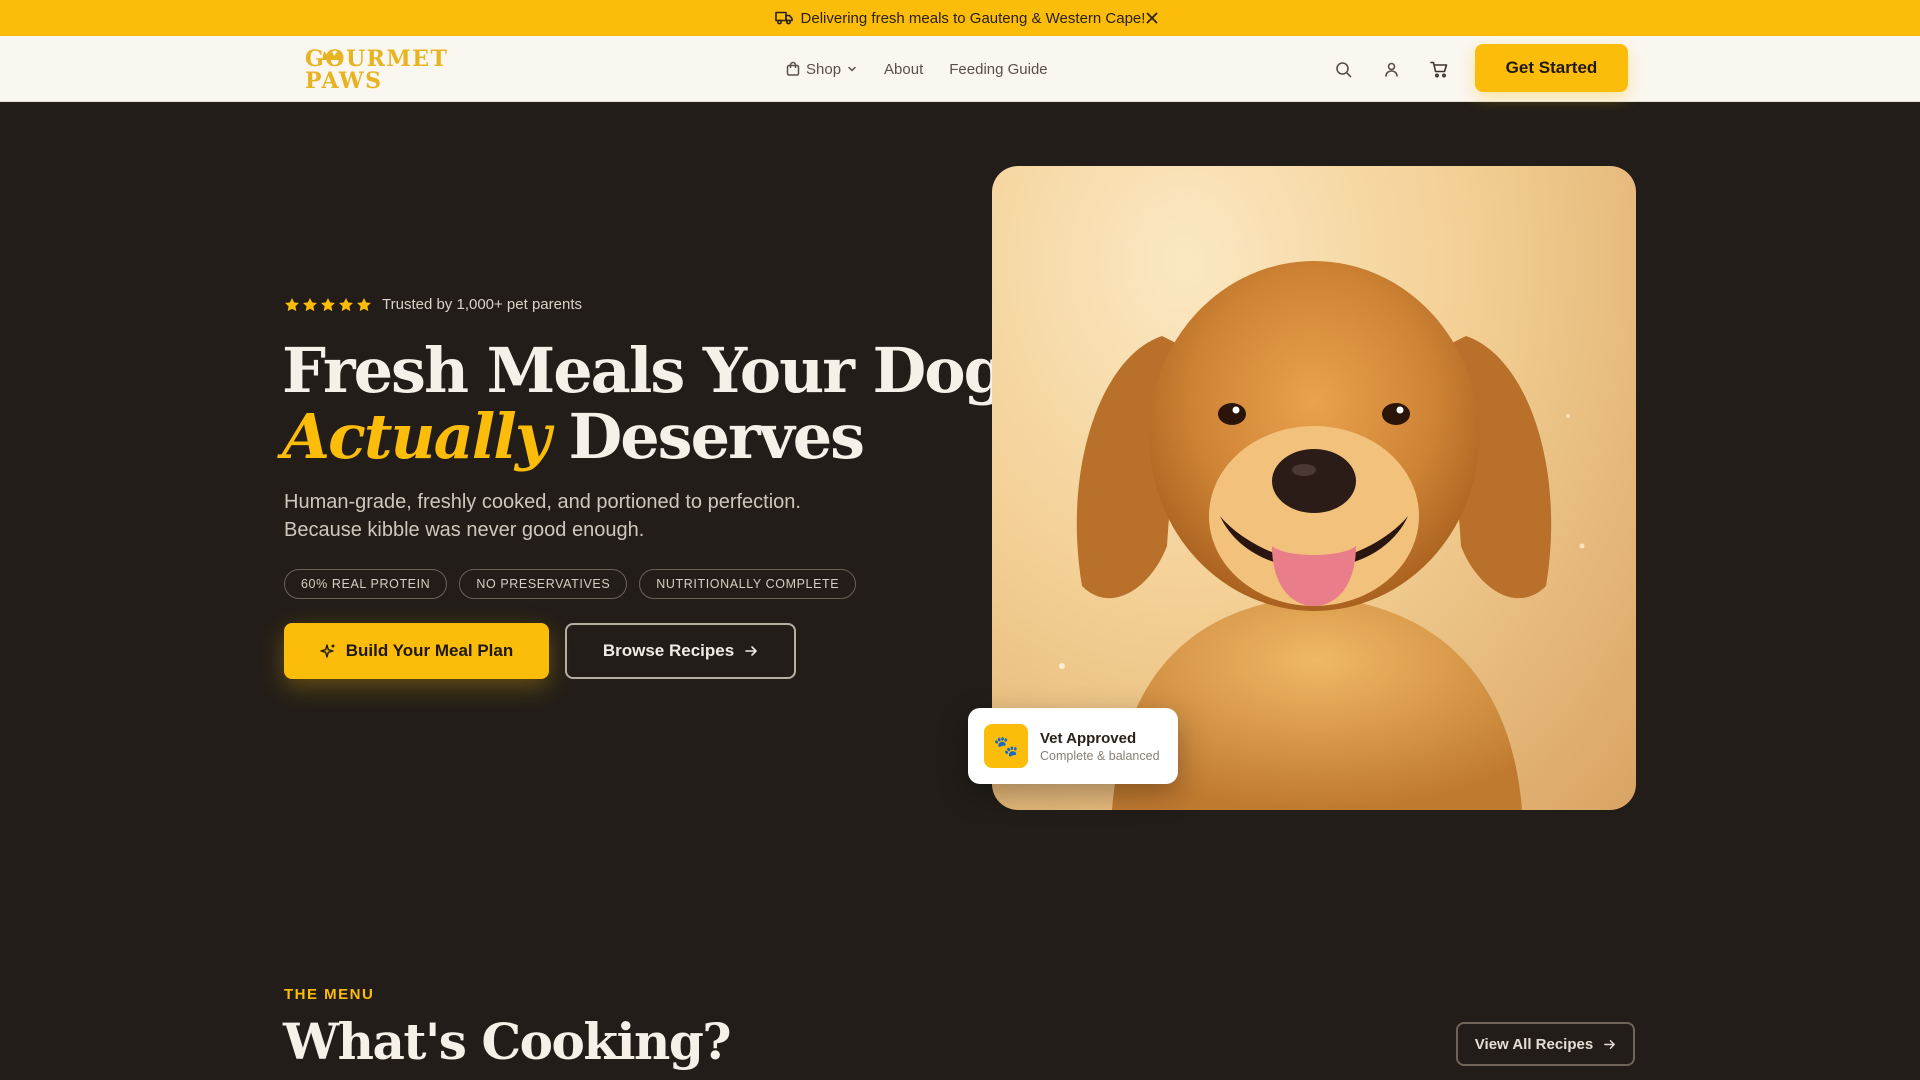  What do you see at coordinates (1343, 69) in the screenshot?
I see `search-icon` at bounding box center [1343, 69].